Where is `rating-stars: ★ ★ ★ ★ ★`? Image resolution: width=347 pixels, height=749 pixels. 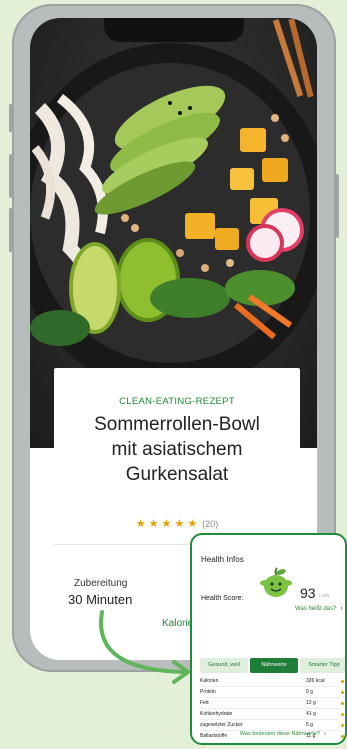
rating-stars: ★ ★ ★ ★ ★ is located at coordinates (166, 524).